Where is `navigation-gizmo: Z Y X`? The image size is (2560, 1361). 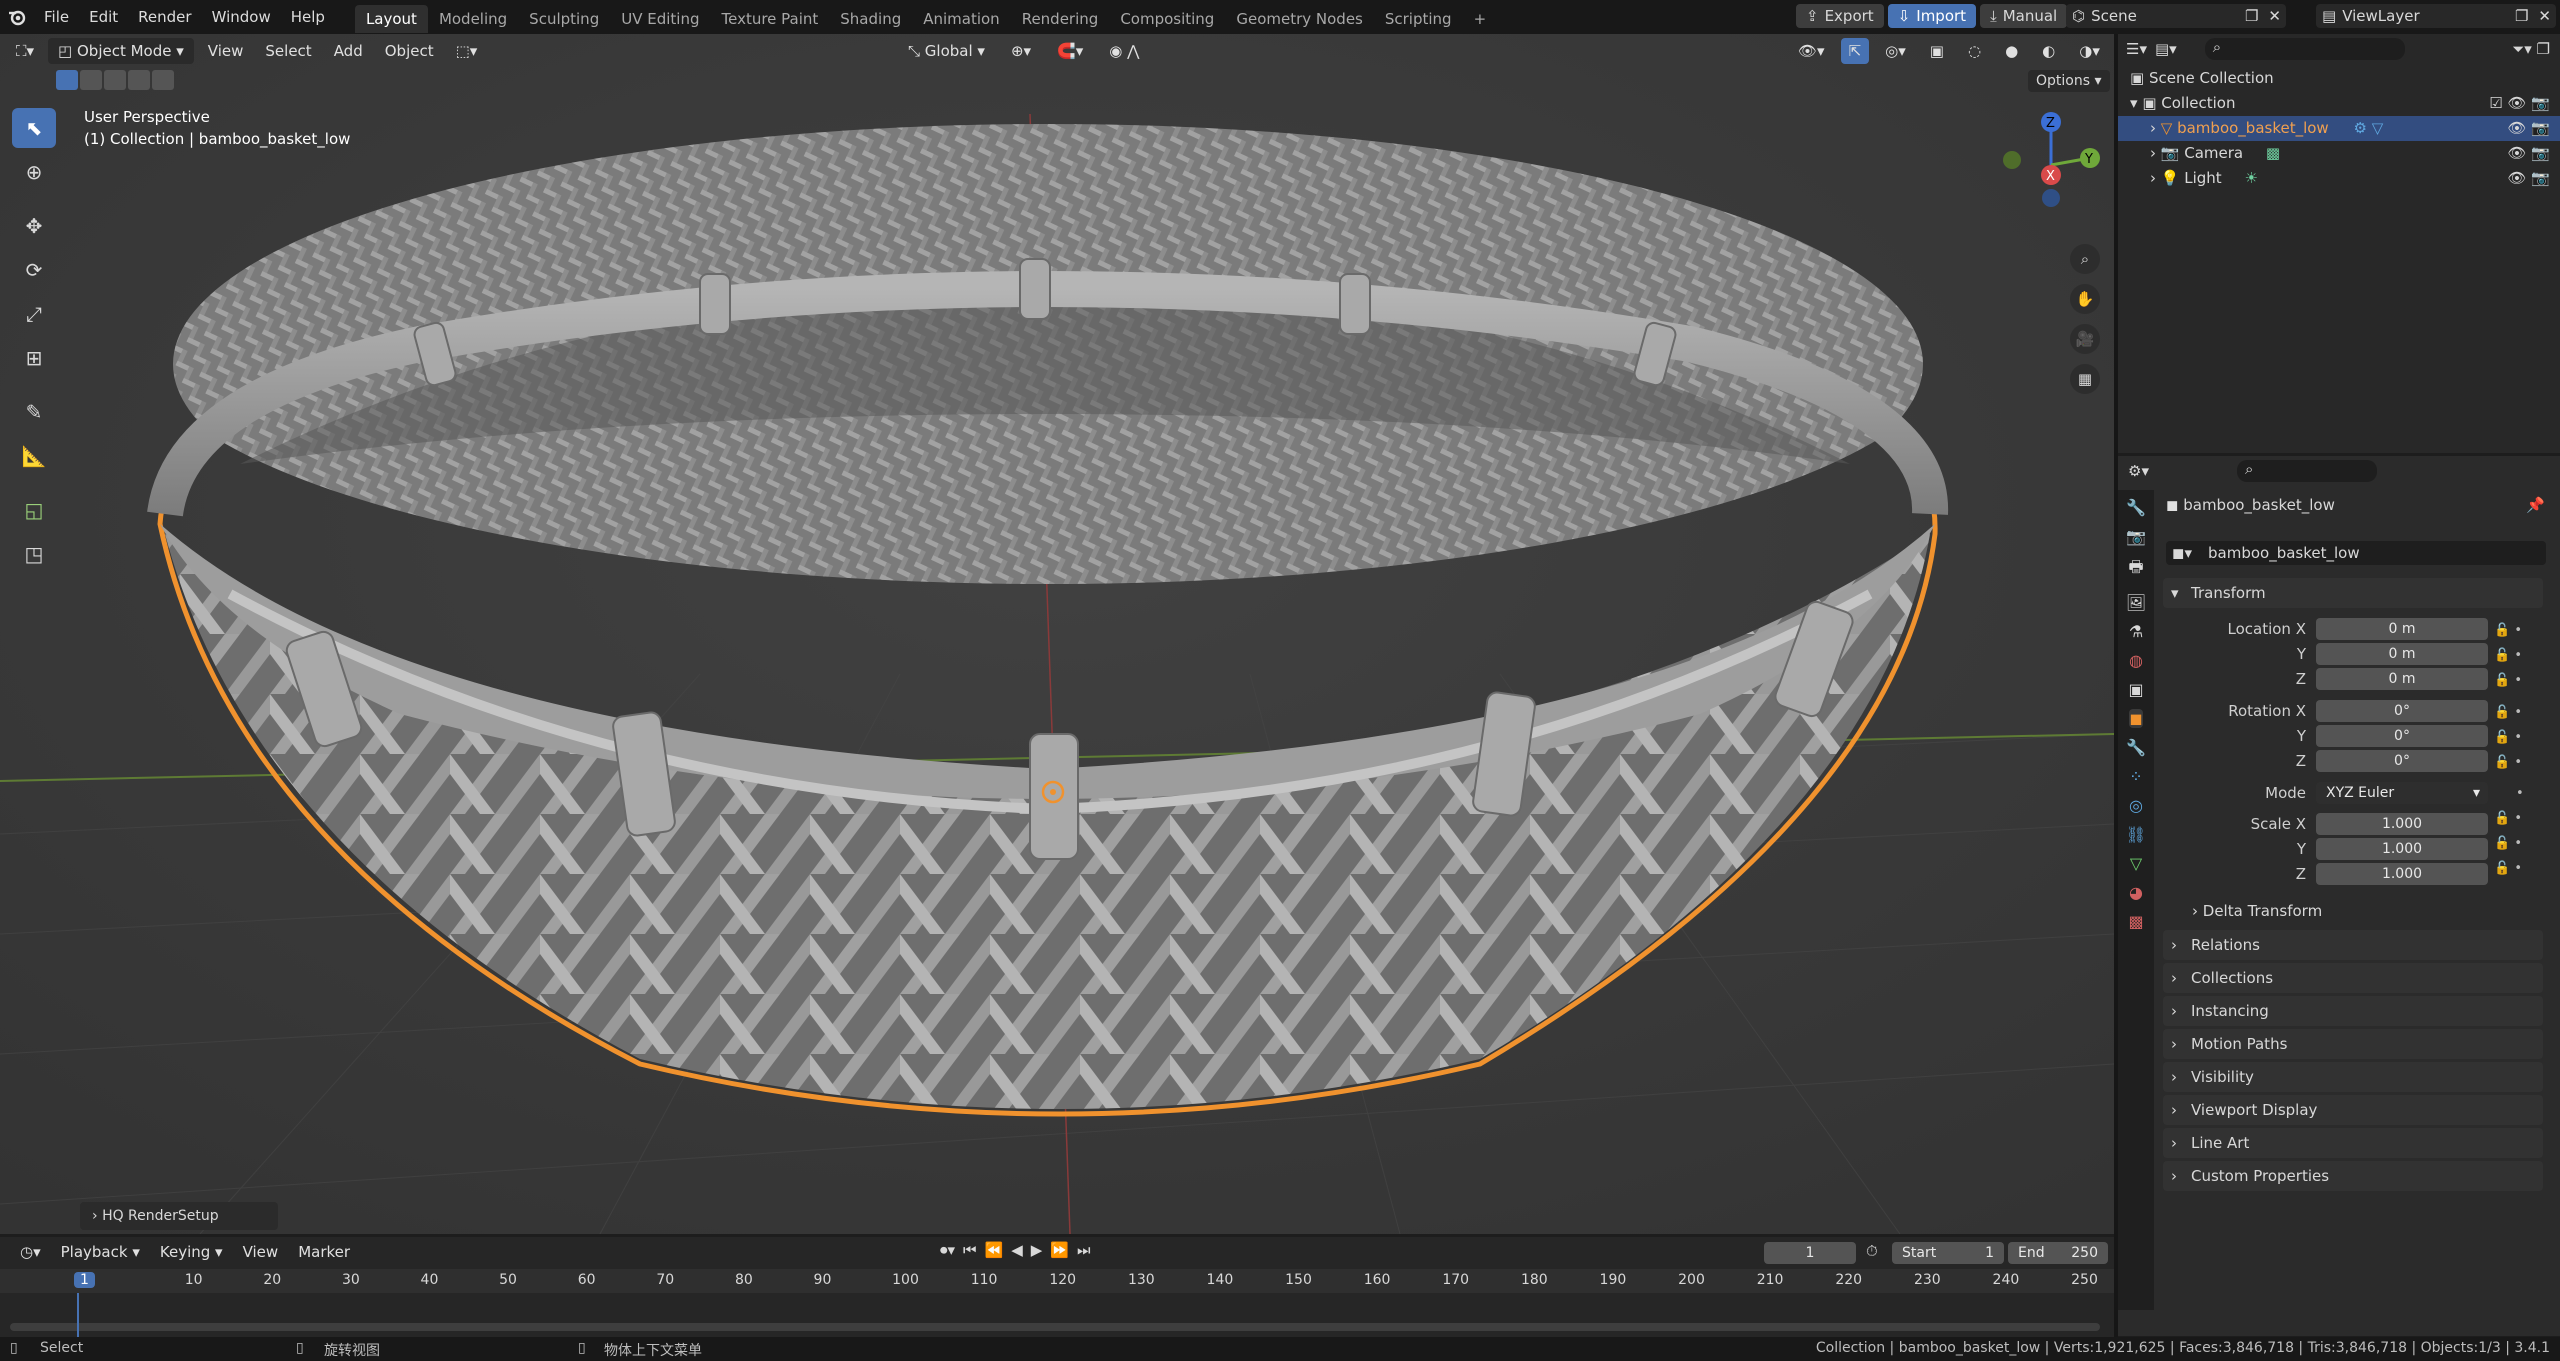
navigation-gizmo: Z Y X is located at coordinates (2051, 165).